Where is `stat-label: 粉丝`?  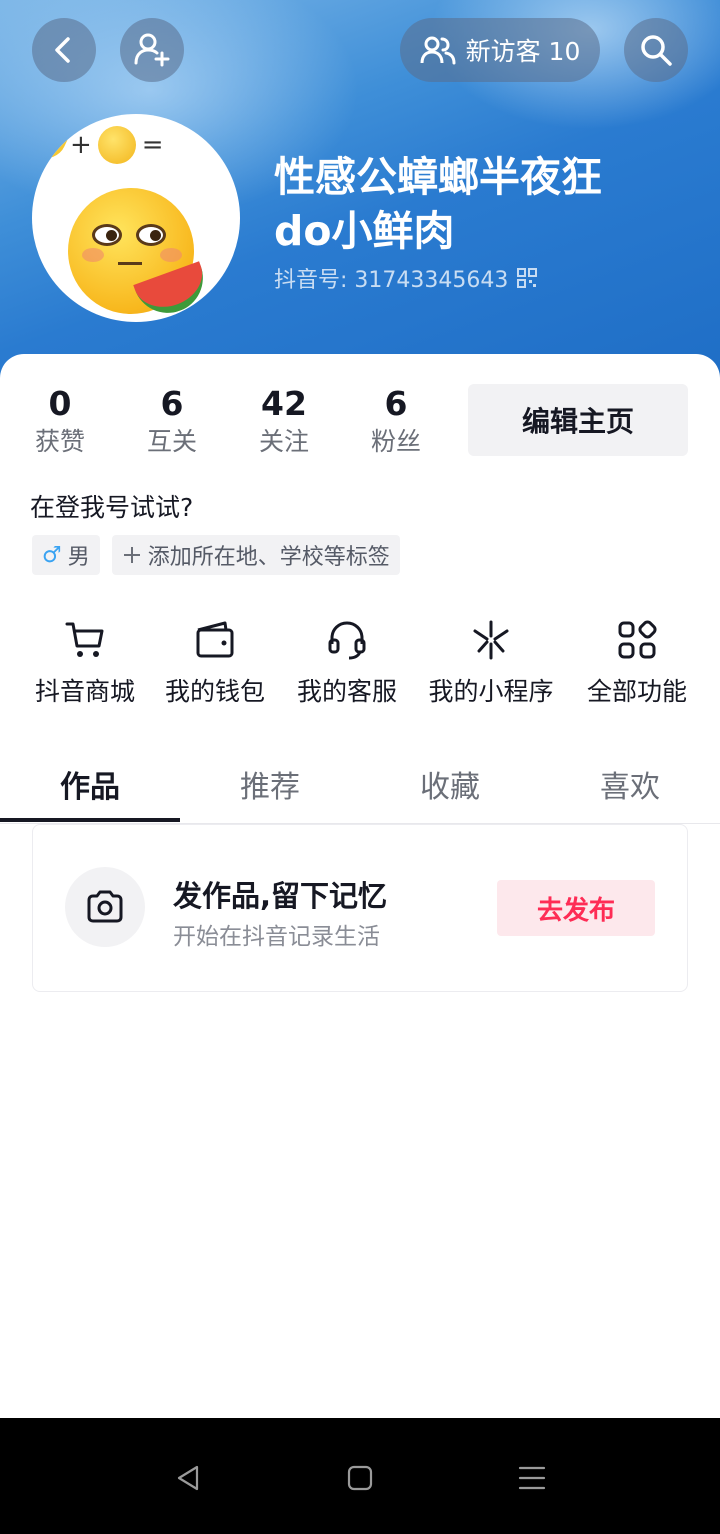 stat-label: 粉丝 is located at coordinates (395, 441).